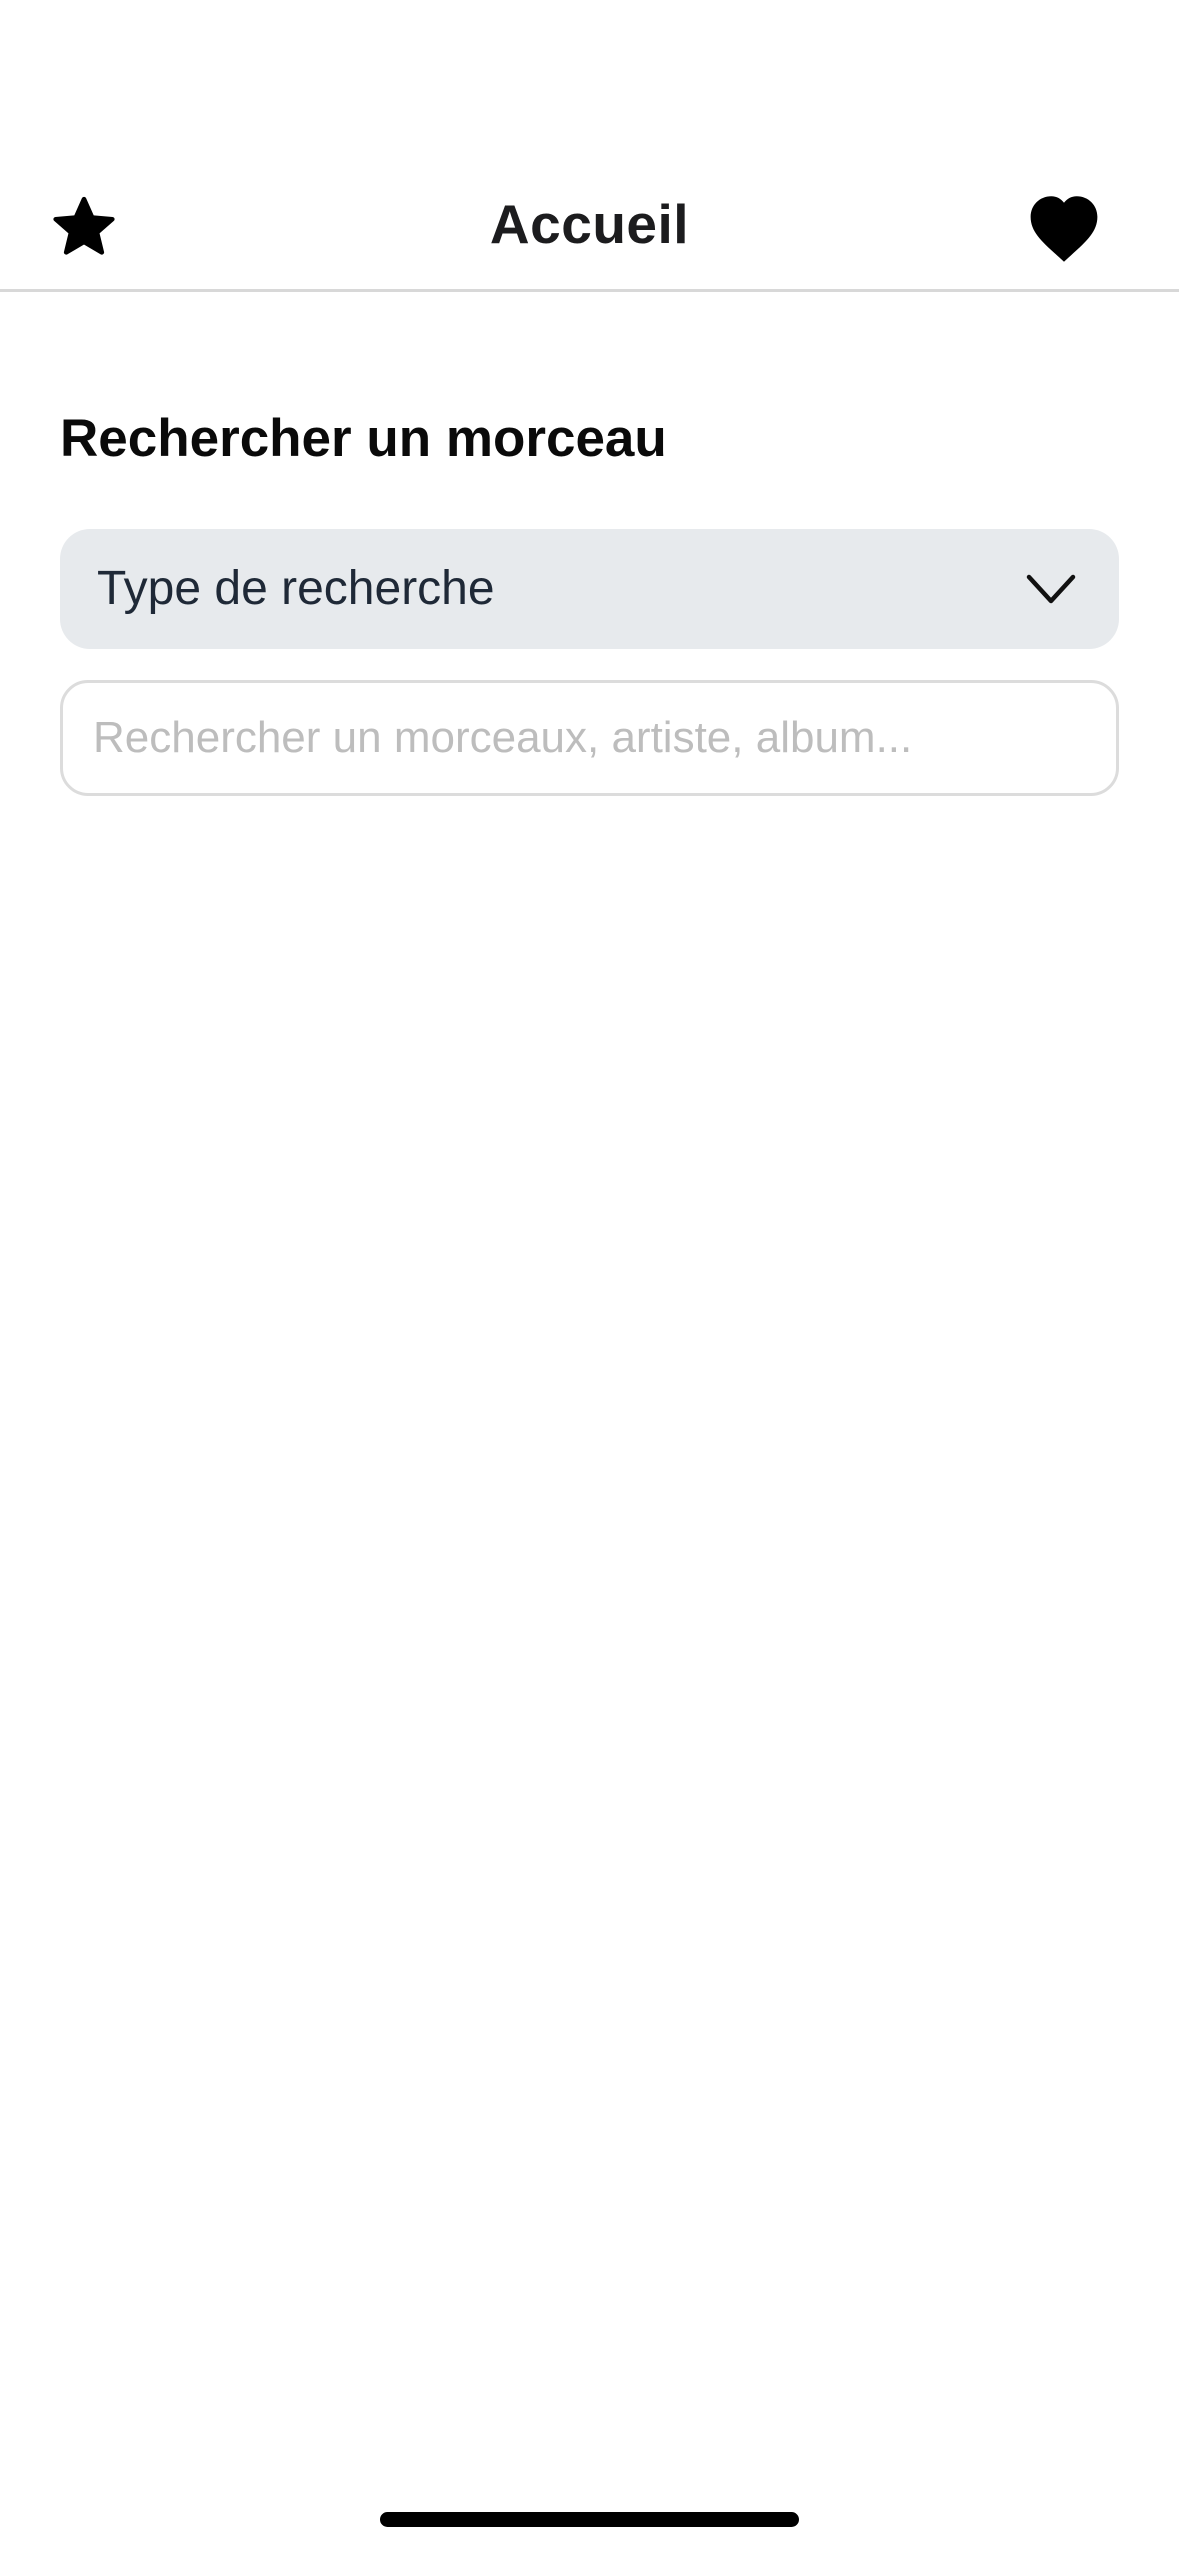  Describe the element at coordinates (589, 589) in the screenshot. I see `search-type-select: Type de recherche` at that location.